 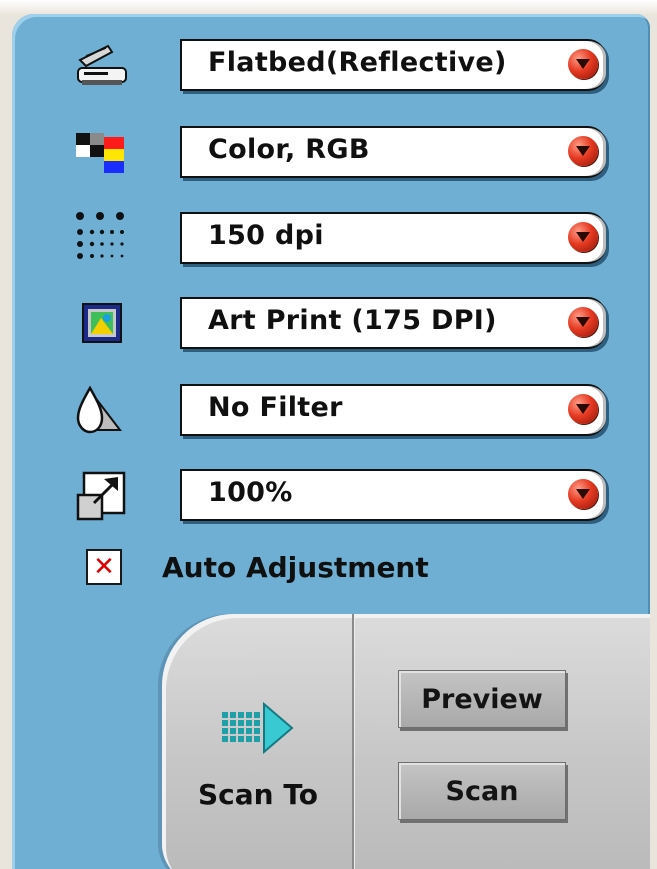 I want to click on auto-adjustment-option: ✕ Auto Adjustment, so click(x=257, y=567).